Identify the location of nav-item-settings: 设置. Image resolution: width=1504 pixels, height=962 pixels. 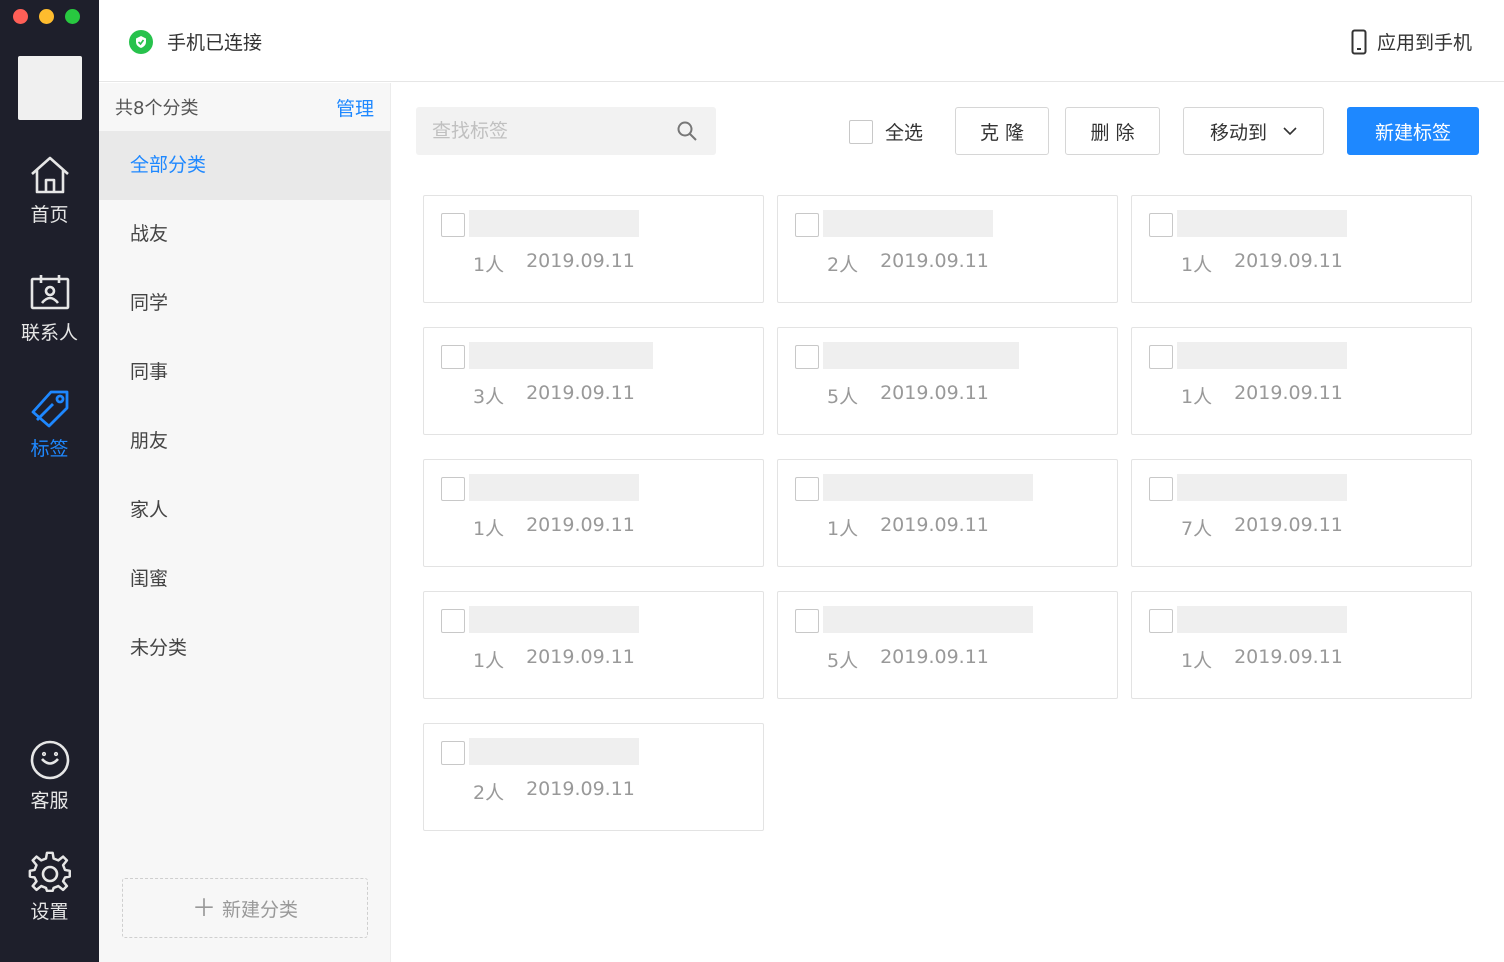
(49, 886).